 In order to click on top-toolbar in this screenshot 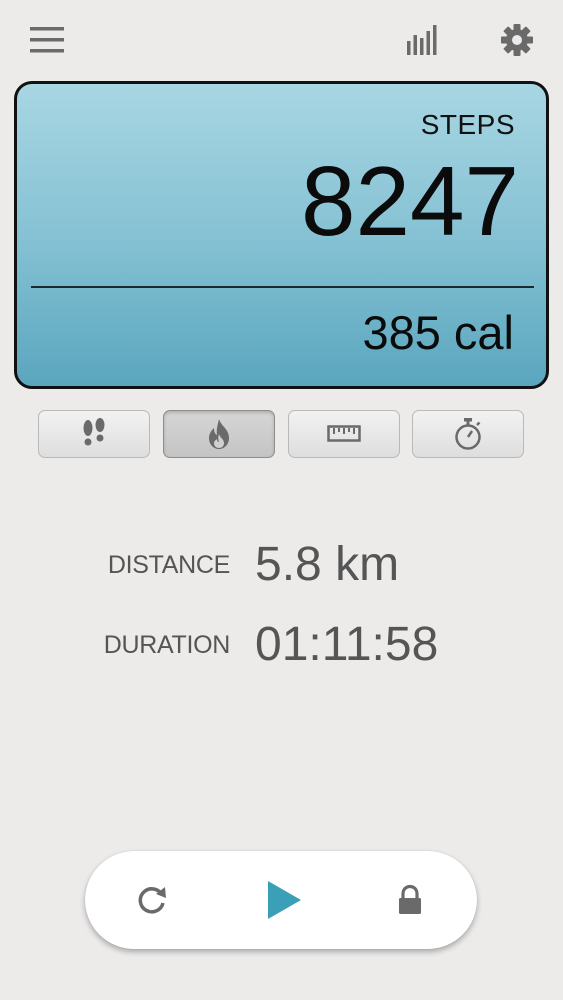, I will do `click(281, 40)`.